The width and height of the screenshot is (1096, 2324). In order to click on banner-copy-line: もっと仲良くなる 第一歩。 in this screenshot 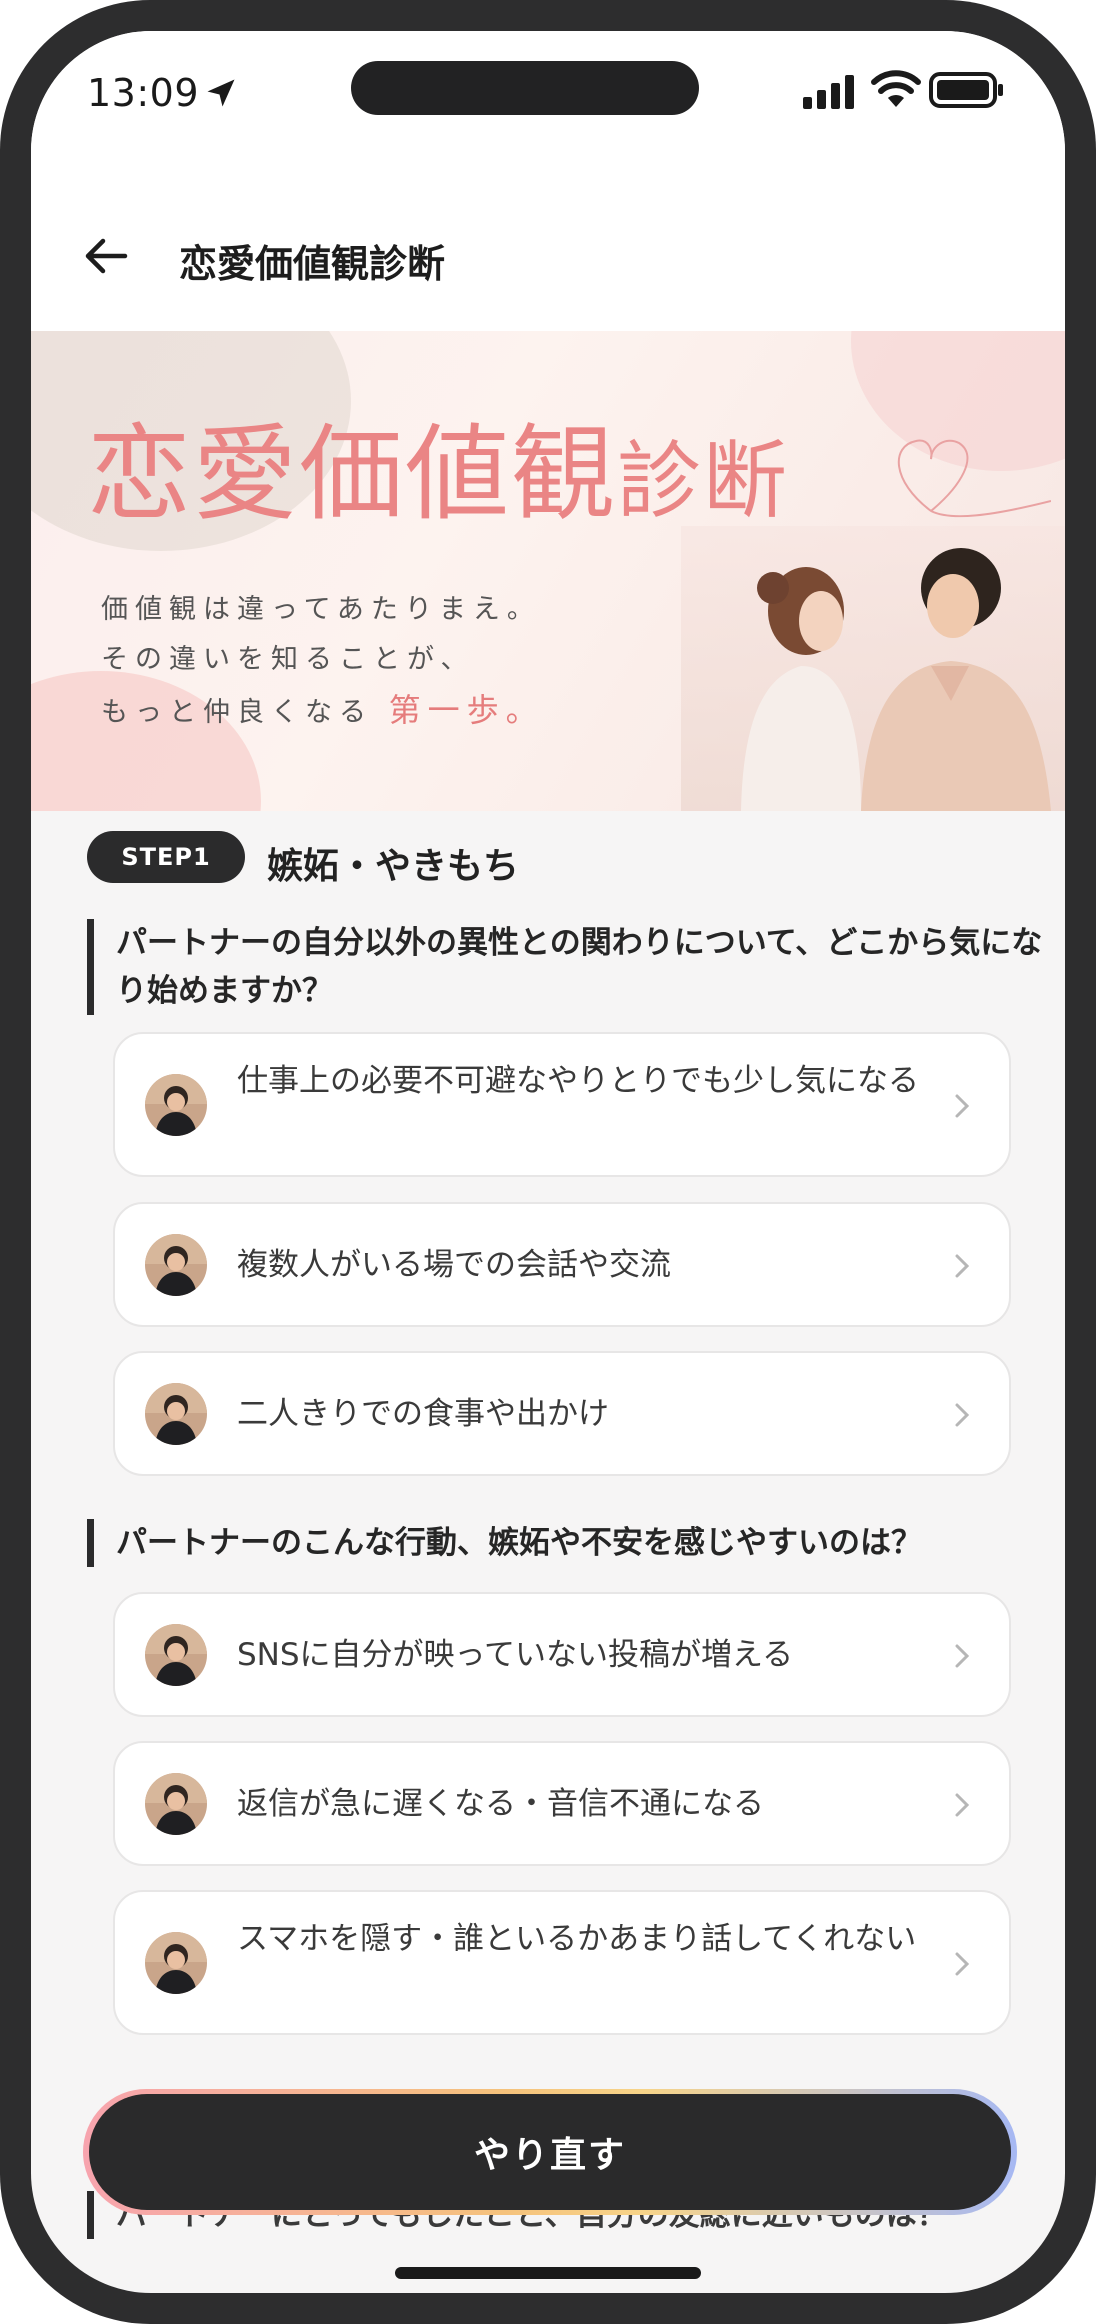, I will do `click(323, 710)`.